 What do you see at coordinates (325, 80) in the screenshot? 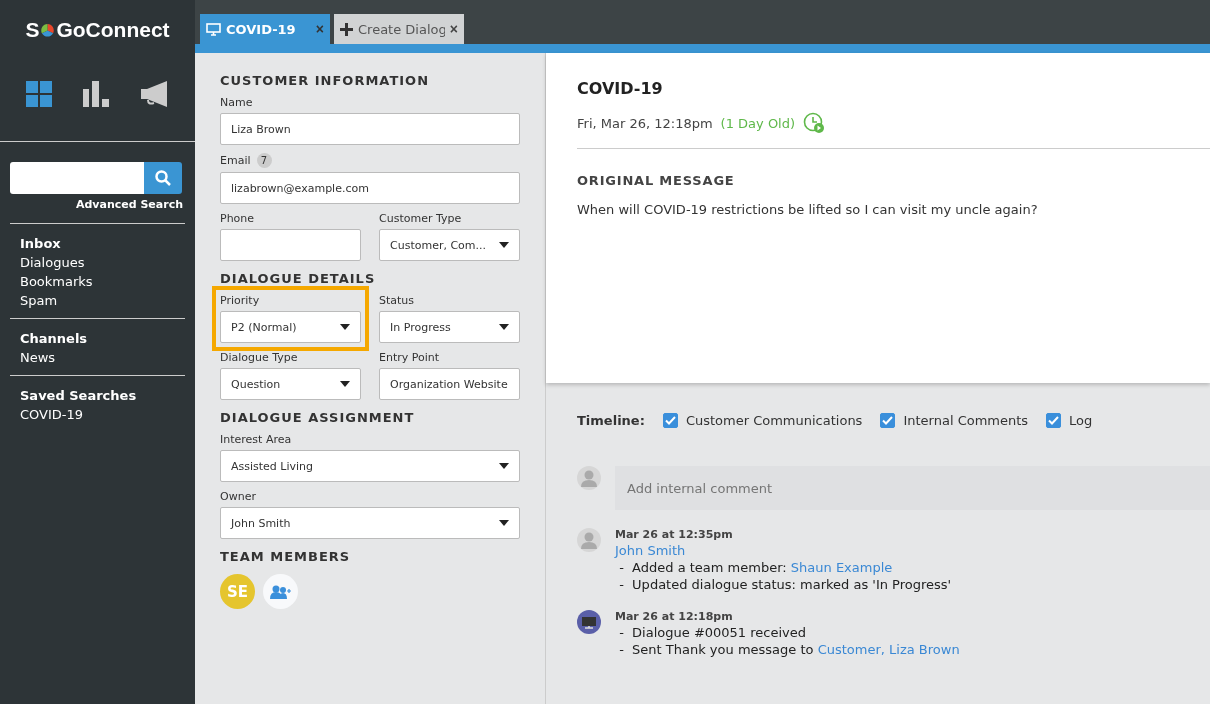
I see `section-title: CUSTOMER INFORMATION` at bounding box center [325, 80].